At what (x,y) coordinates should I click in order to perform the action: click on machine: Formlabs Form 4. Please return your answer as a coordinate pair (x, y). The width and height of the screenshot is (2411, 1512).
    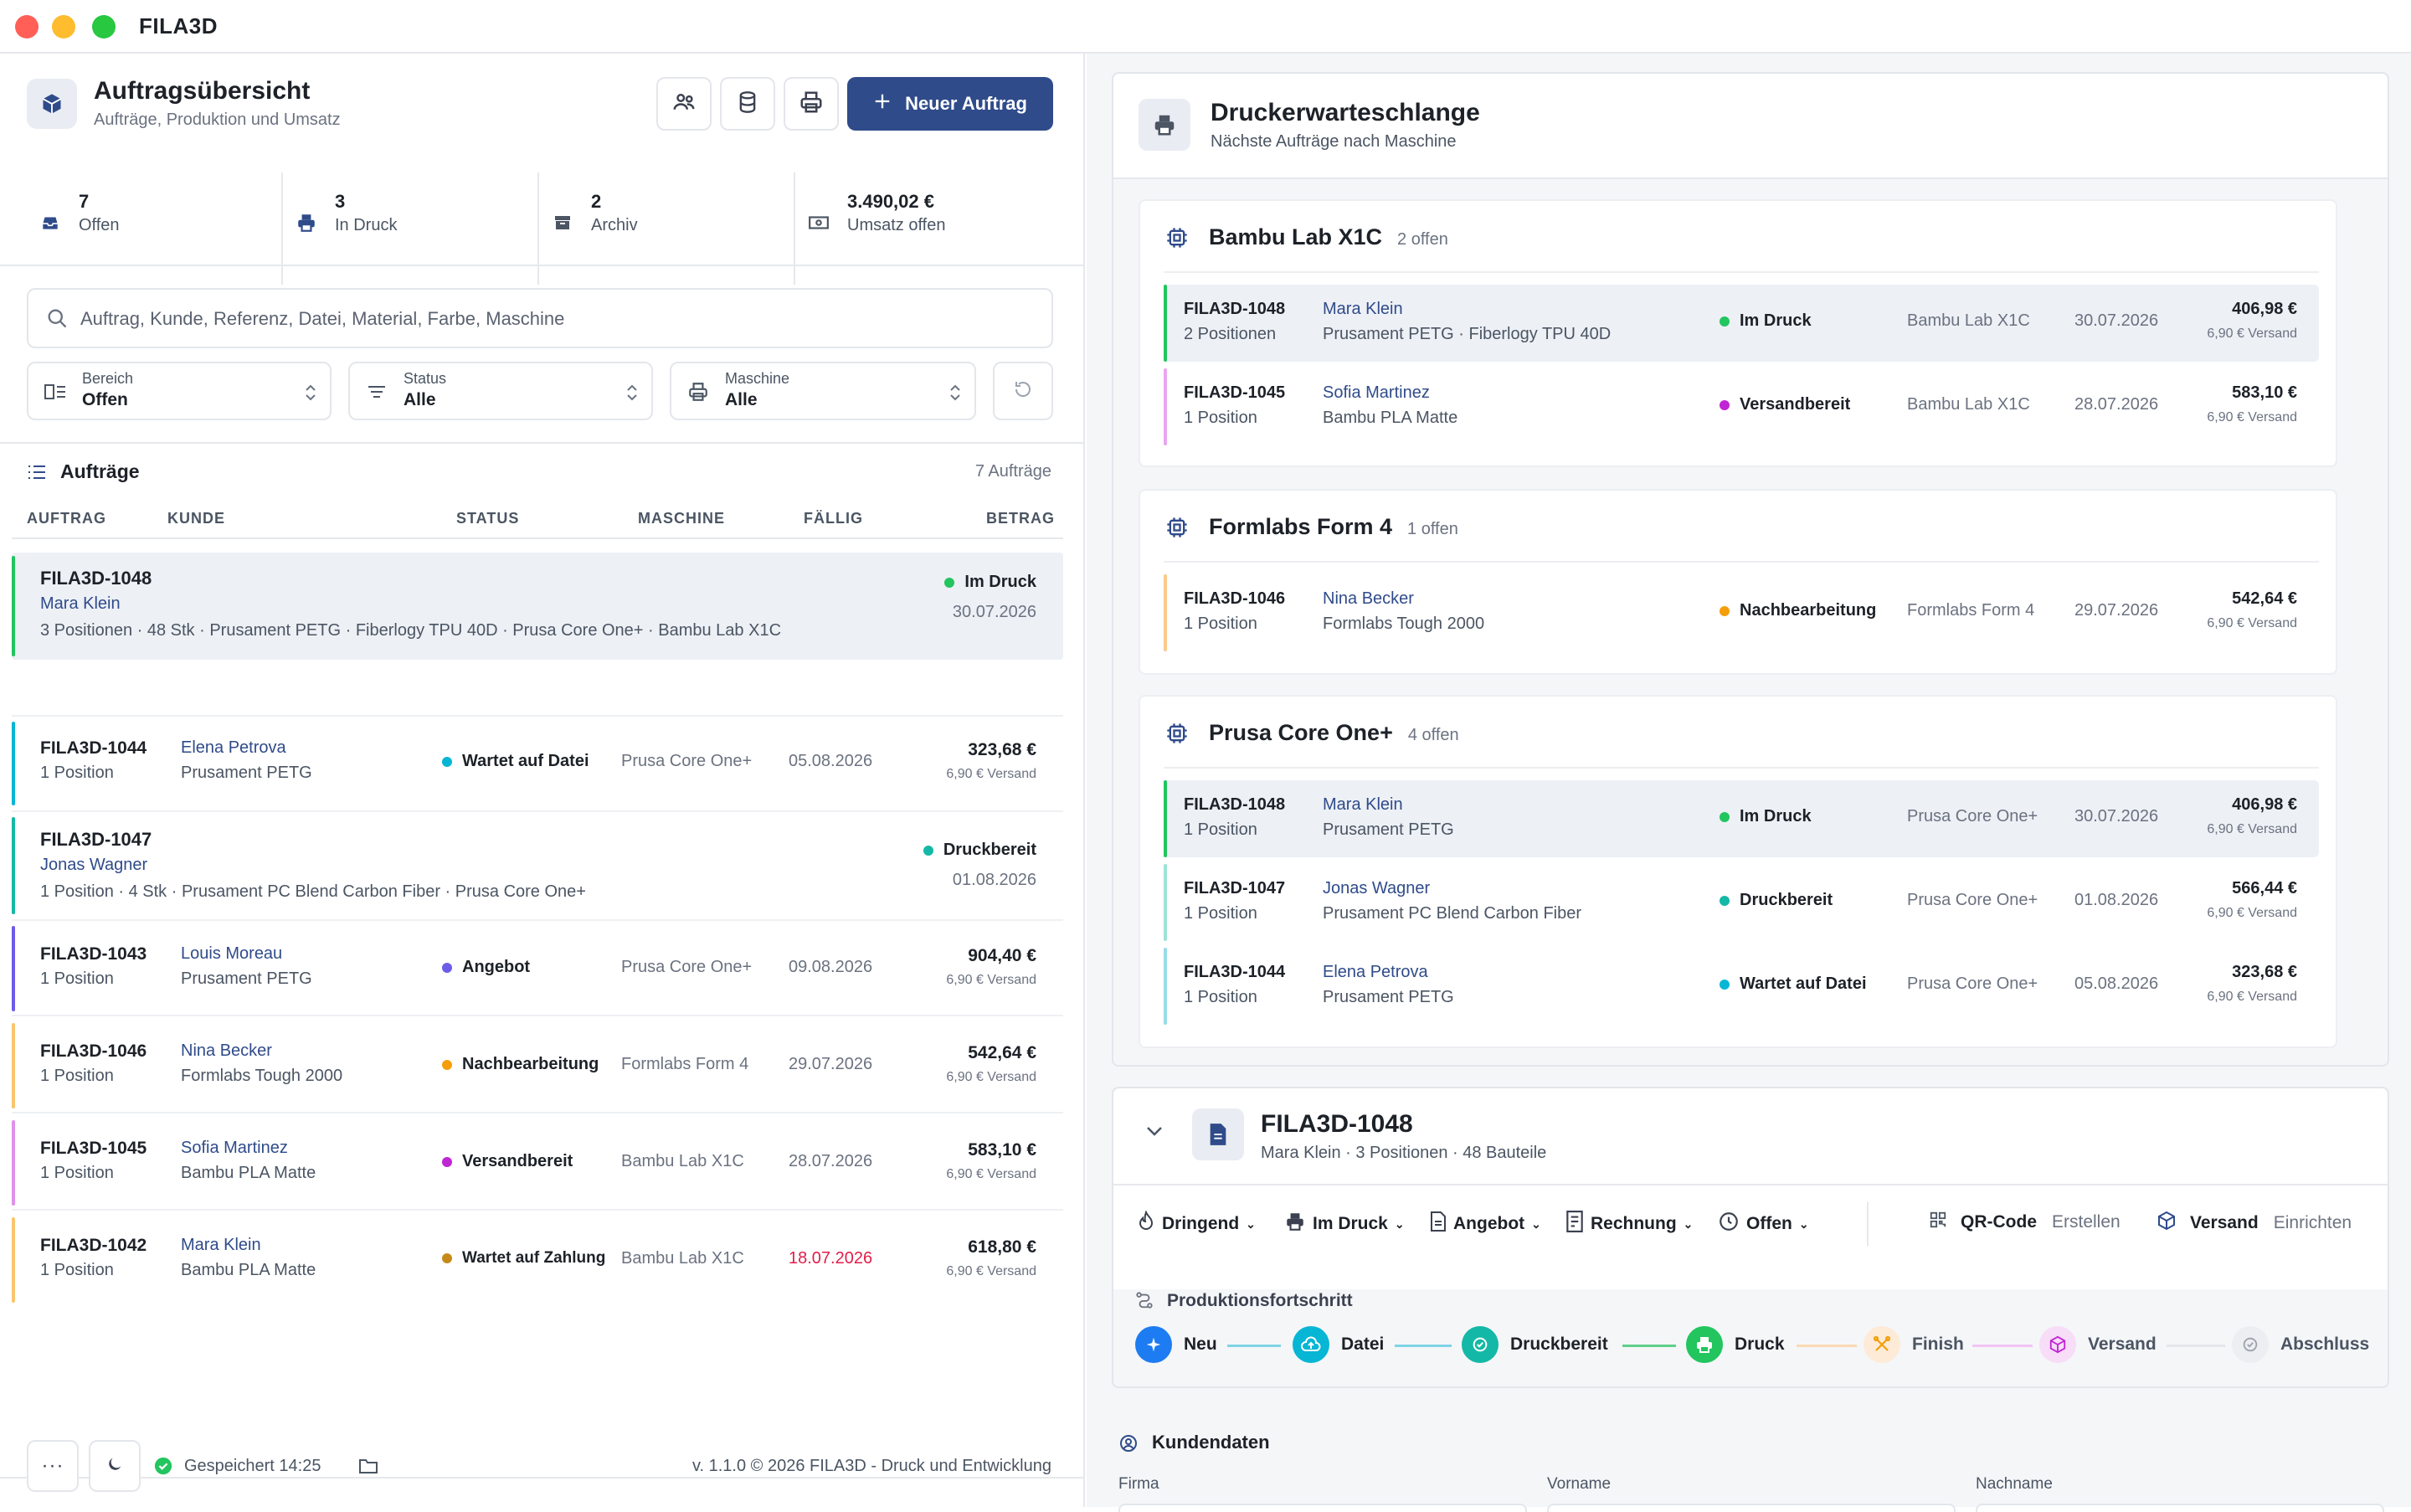
    Looking at the image, I should click on (1971, 611).